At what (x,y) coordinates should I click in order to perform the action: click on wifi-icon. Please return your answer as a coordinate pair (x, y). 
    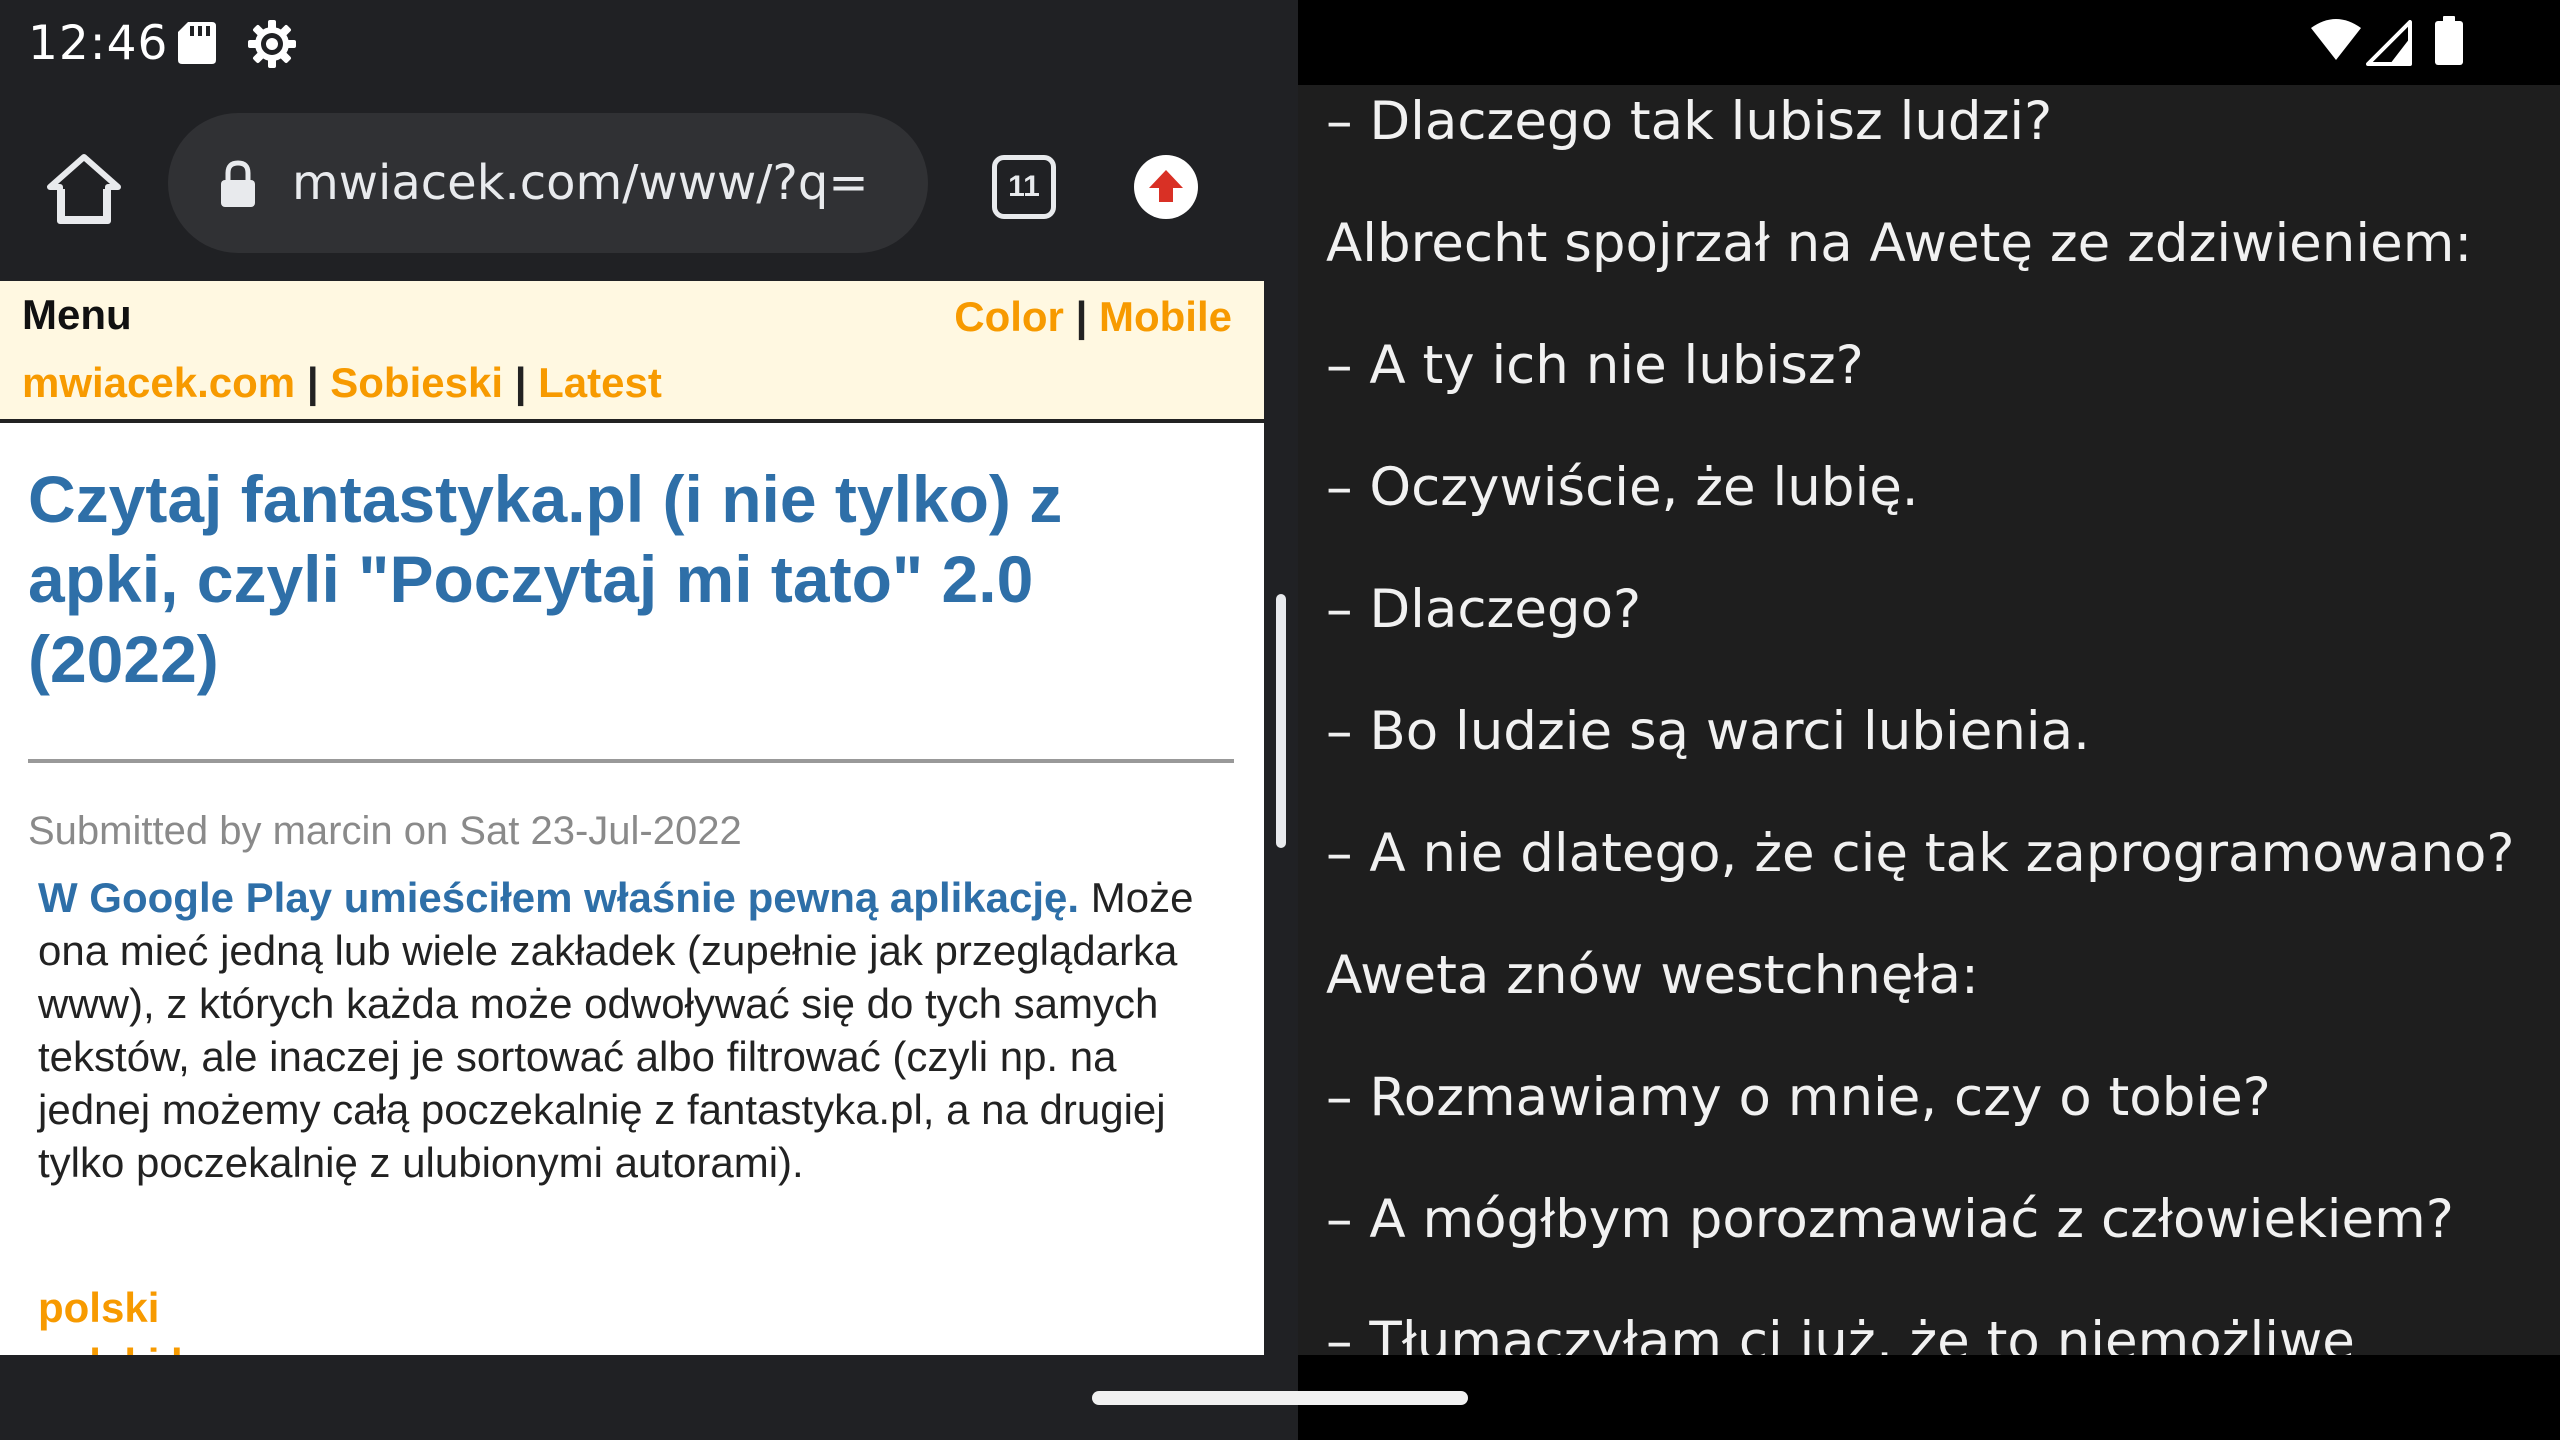
    Looking at the image, I should click on (2336, 39).